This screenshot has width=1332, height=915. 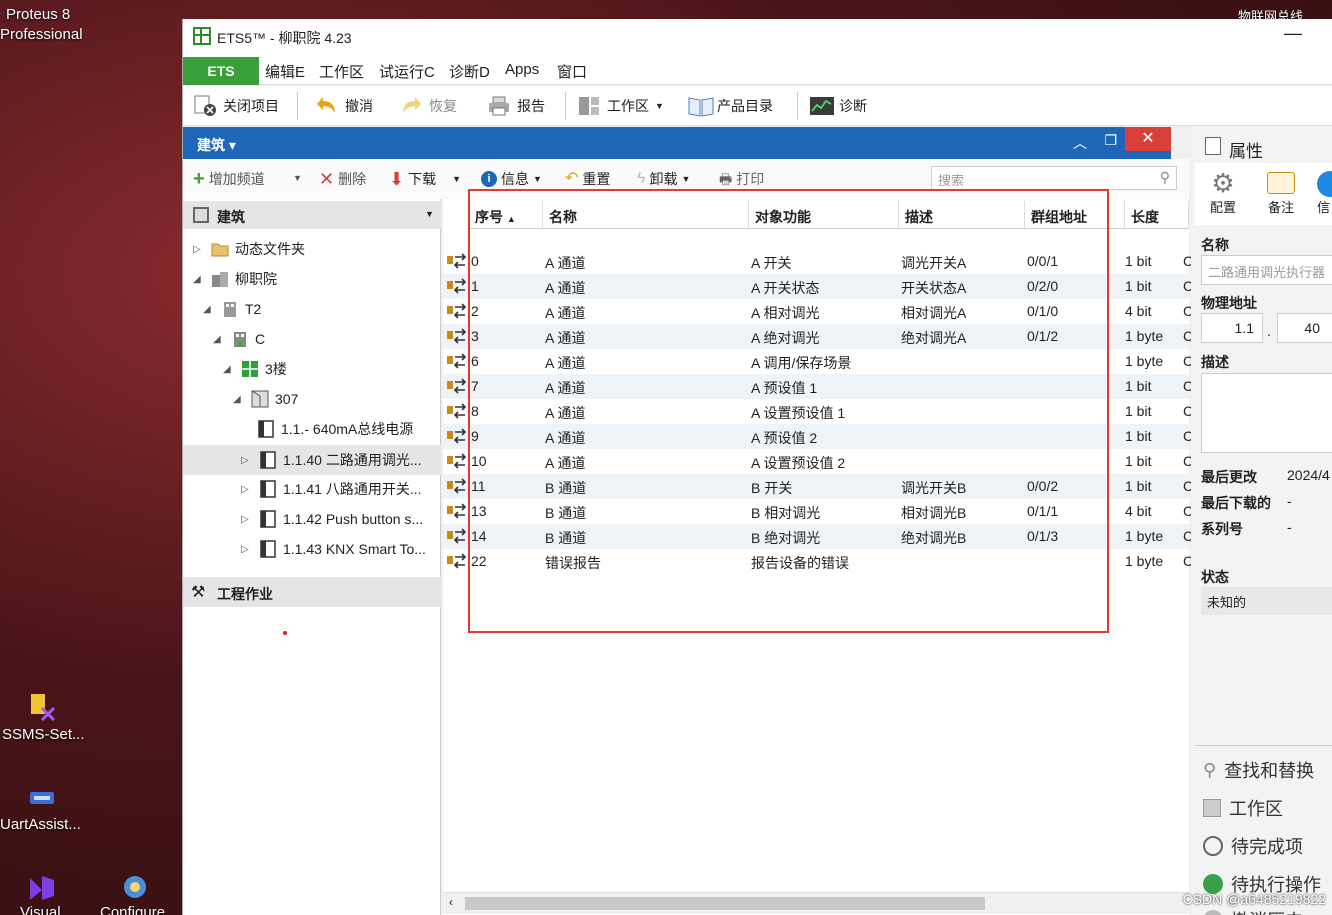 I want to click on print-button: 🖶 打印, so click(x=741, y=179).